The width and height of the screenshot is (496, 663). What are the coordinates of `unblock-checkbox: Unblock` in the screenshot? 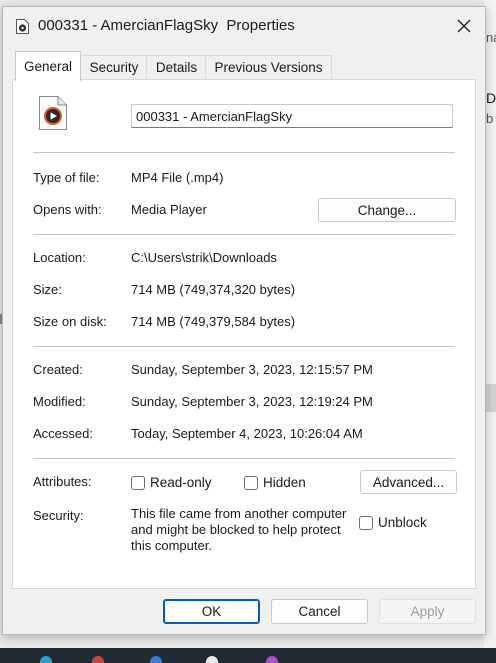 It's located at (393, 522).